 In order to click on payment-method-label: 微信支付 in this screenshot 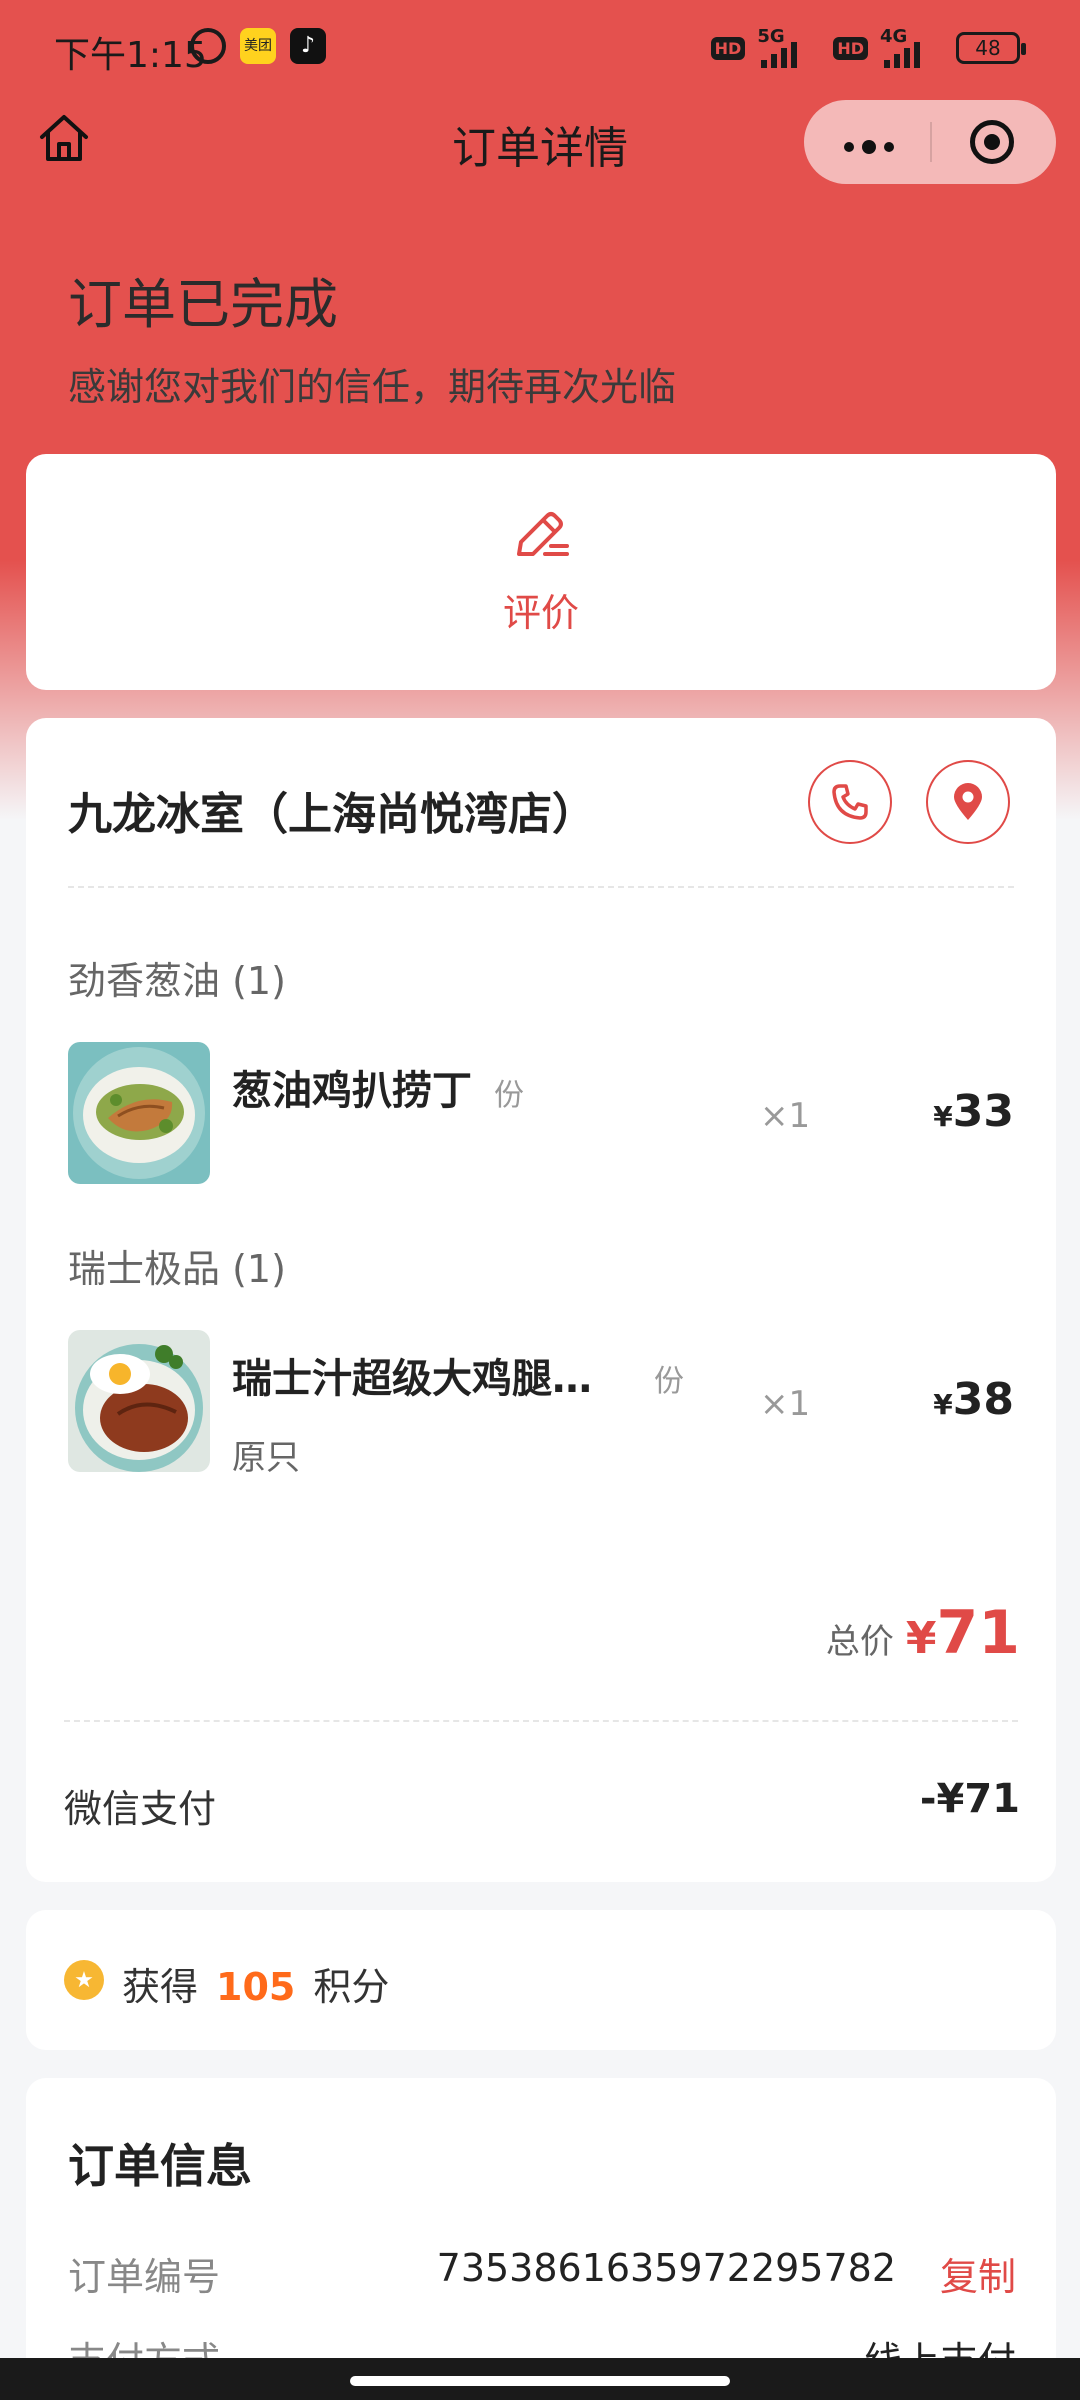, I will do `click(140, 1809)`.